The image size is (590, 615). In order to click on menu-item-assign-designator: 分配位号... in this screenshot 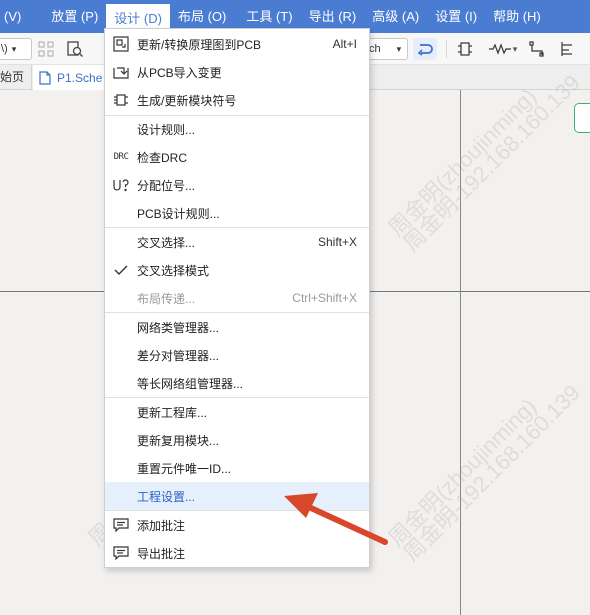, I will do `click(237, 185)`.